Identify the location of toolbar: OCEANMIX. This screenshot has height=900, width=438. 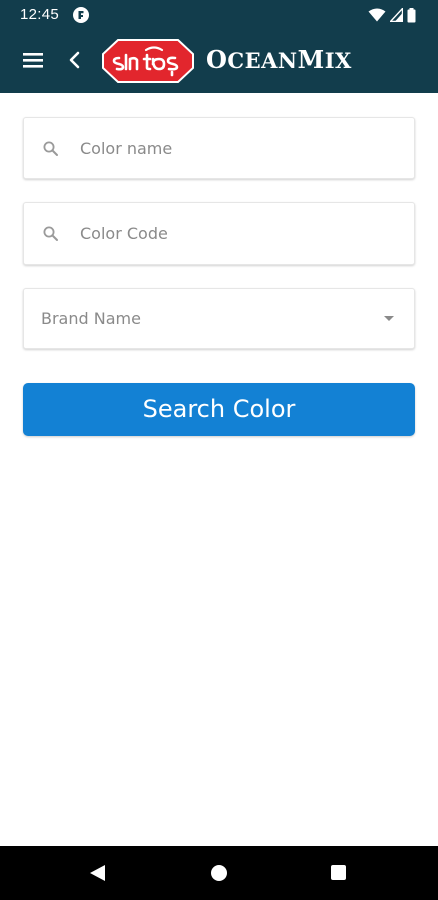
(219, 61).